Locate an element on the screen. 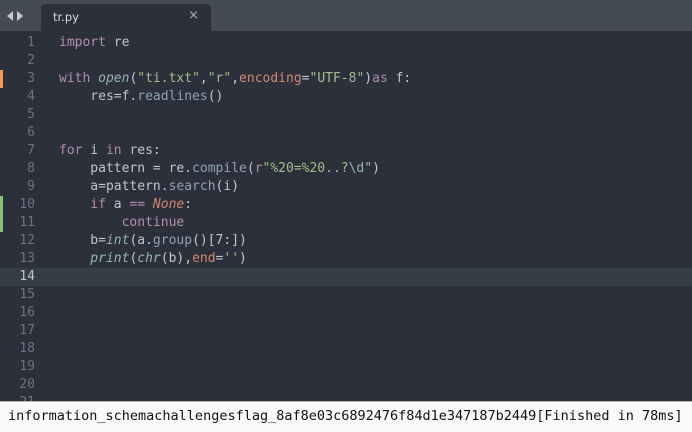 Image resolution: width=692 pixels, height=432 pixels. arrow-left-icon is located at coordinates (10, 16).